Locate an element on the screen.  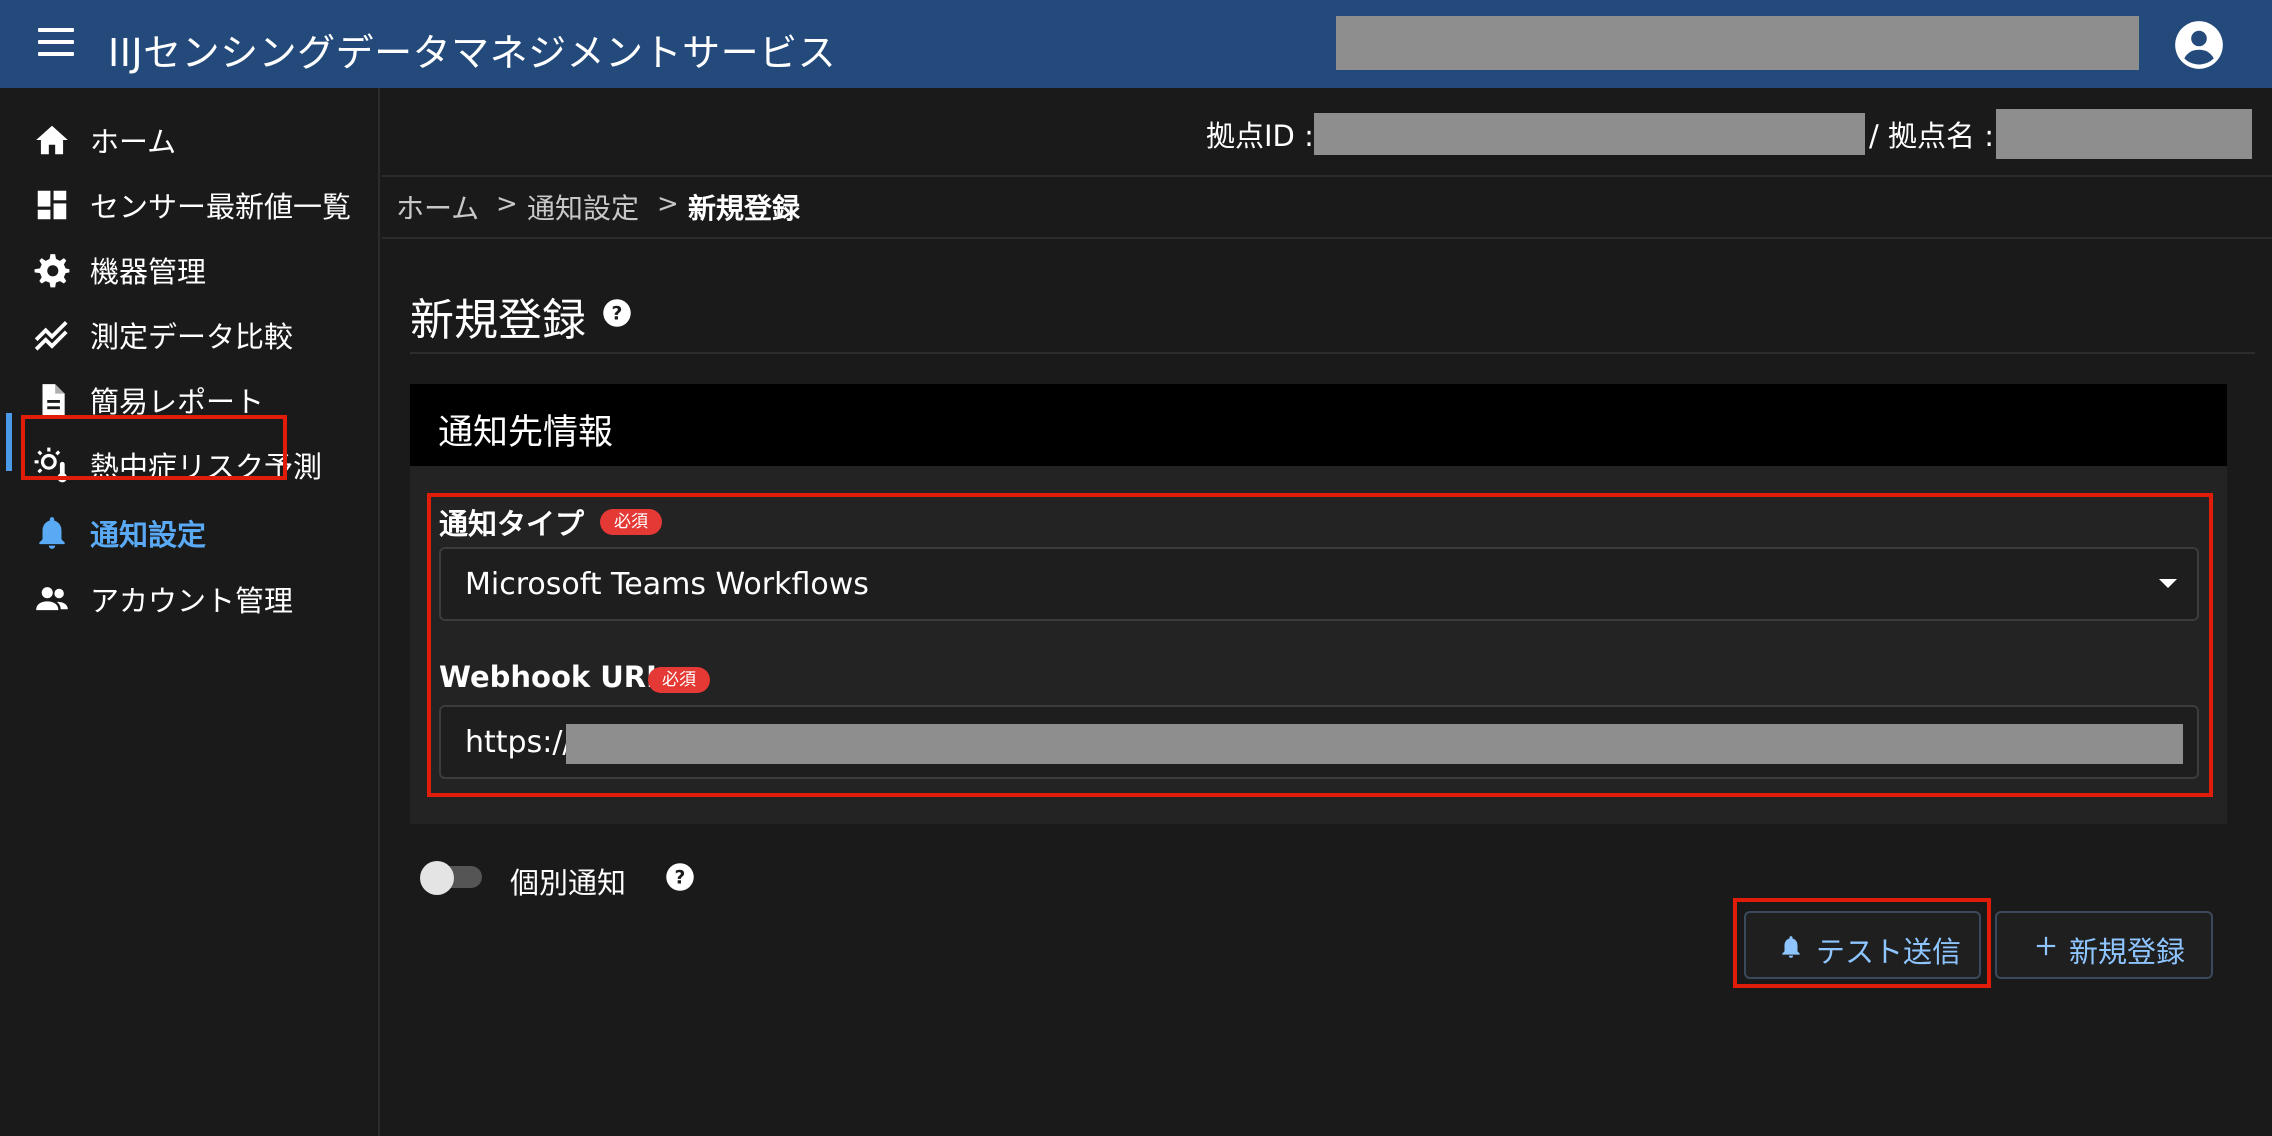
card-title: 通知先情報 is located at coordinates (526, 433).